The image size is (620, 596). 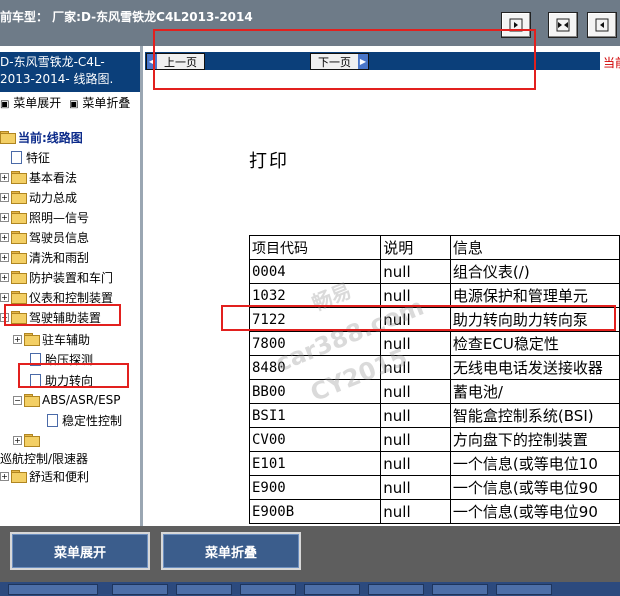 I want to click on table-cell: BSI1, so click(x=315, y=415).